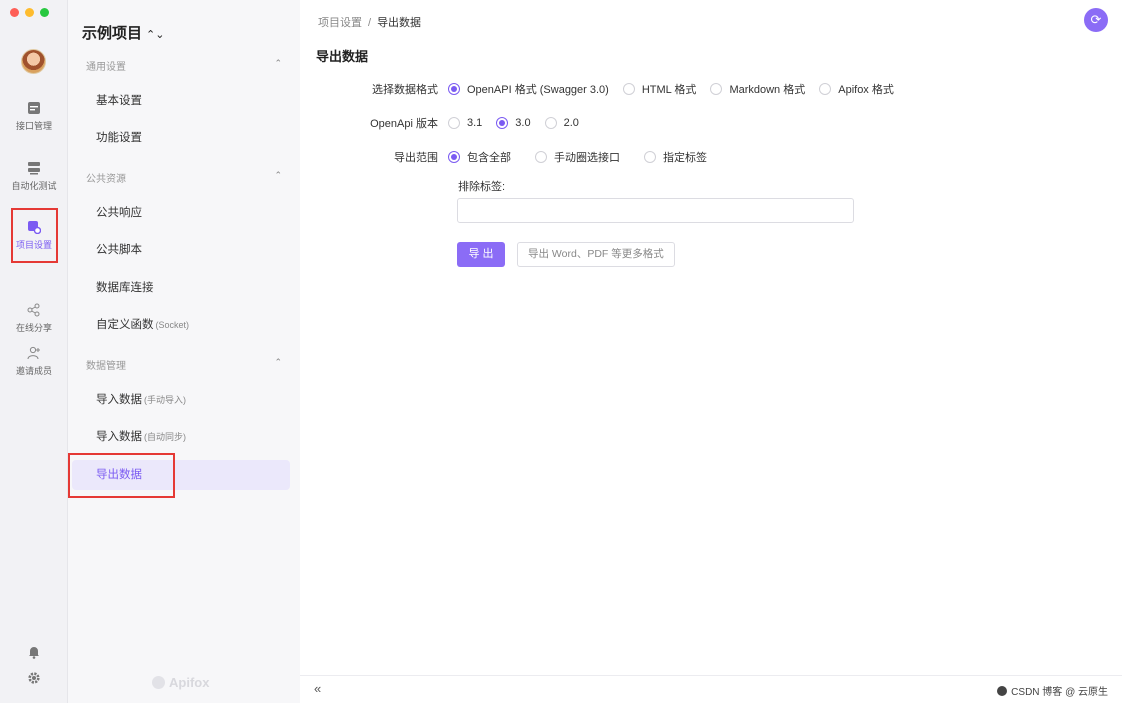 This screenshot has width=1122, height=703. I want to click on scope-option-manual: 手动圈选接口, so click(577, 157).